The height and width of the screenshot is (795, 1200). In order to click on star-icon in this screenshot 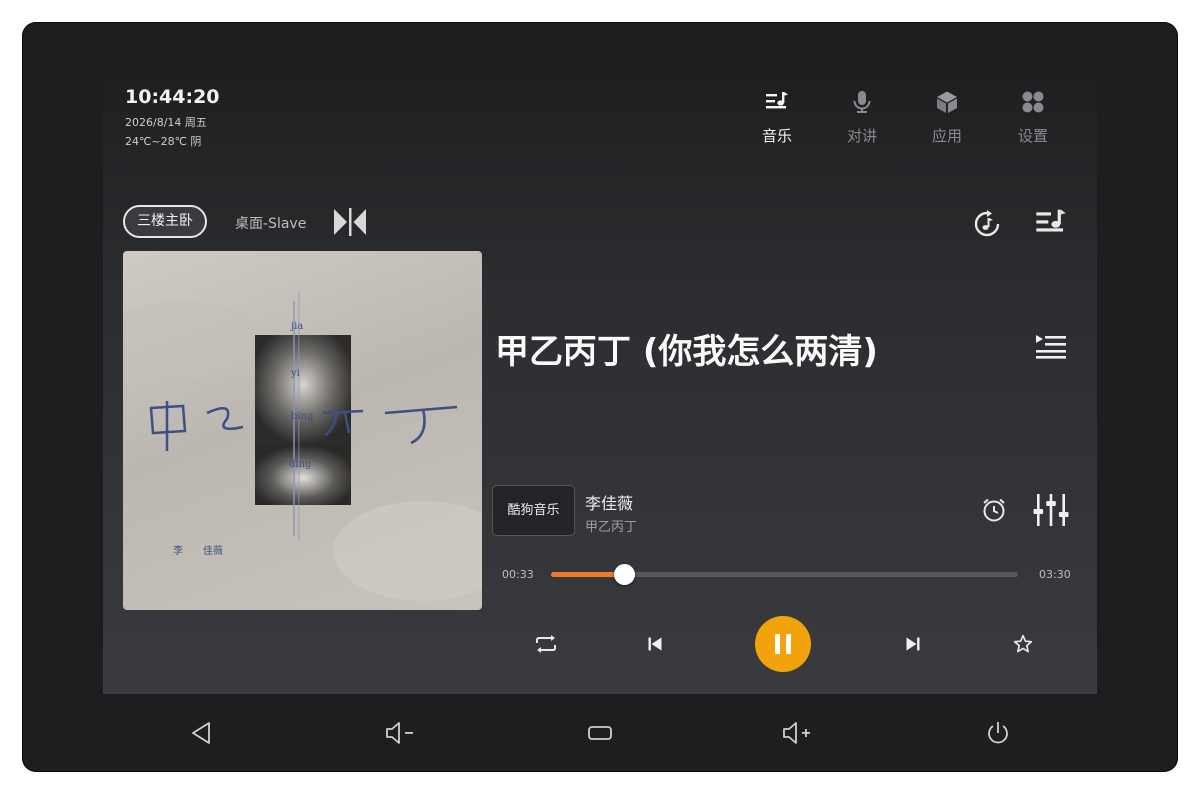, I will do `click(1023, 644)`.